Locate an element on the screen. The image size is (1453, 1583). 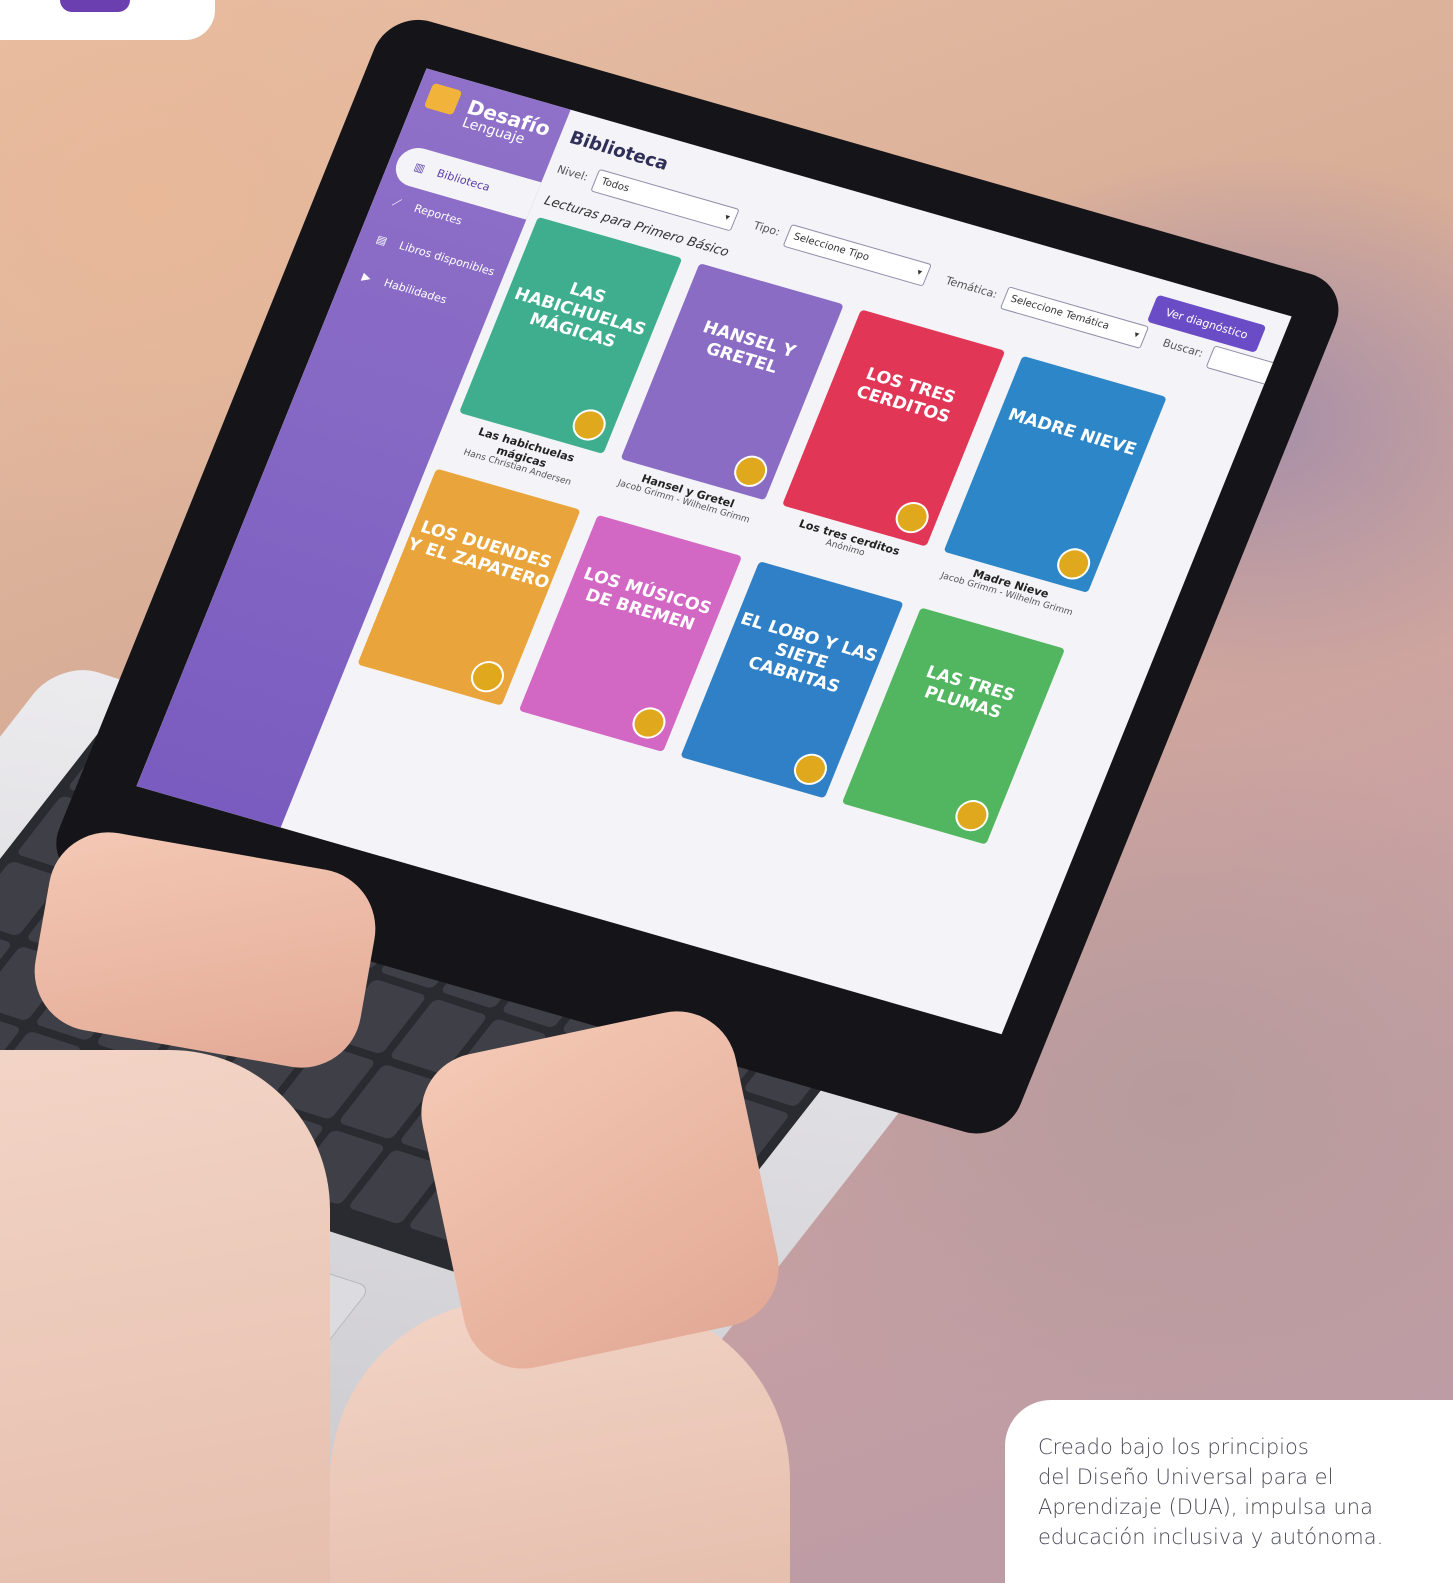
book-cover-title: LOS DUENDES Y EL ZAPATERO is located at coordinates (479, 555).